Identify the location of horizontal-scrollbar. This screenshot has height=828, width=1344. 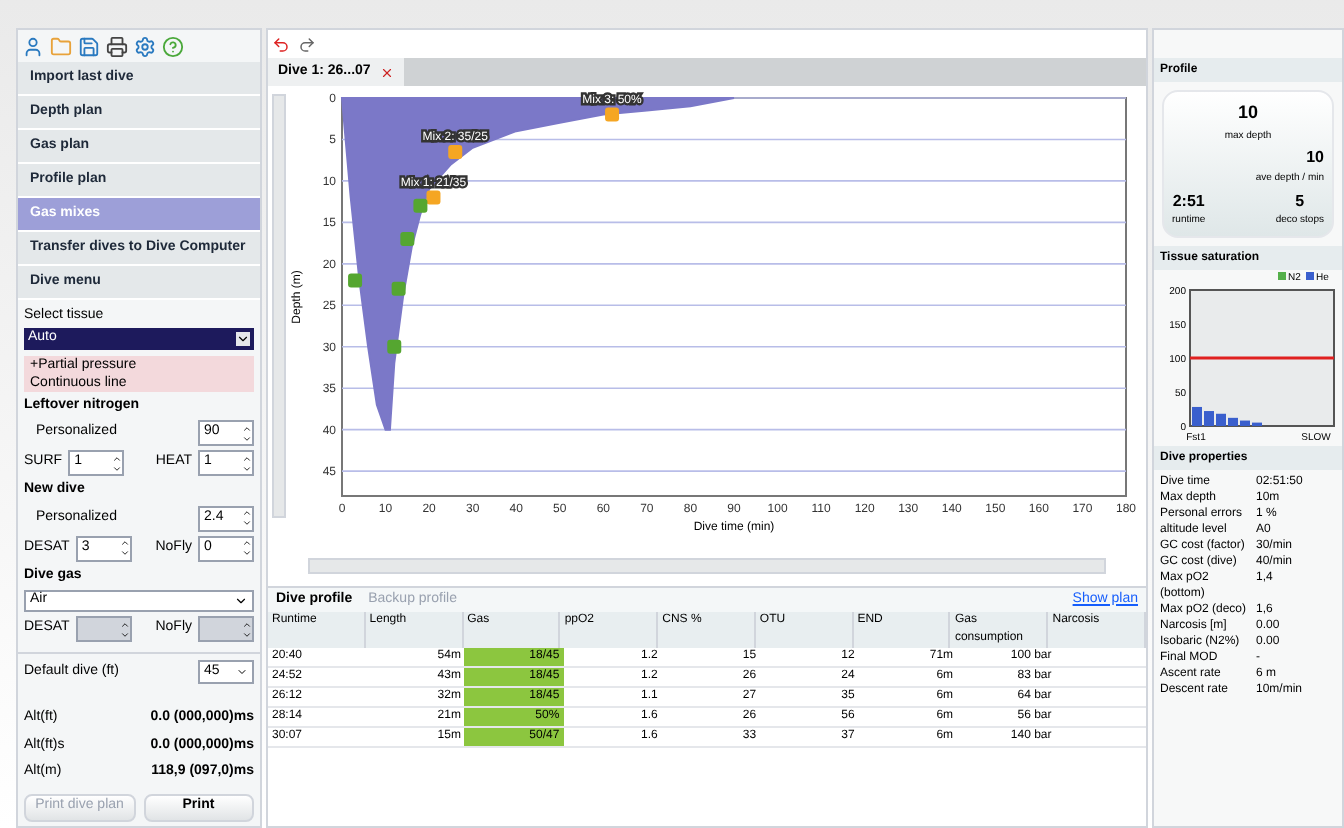
(707, 566).